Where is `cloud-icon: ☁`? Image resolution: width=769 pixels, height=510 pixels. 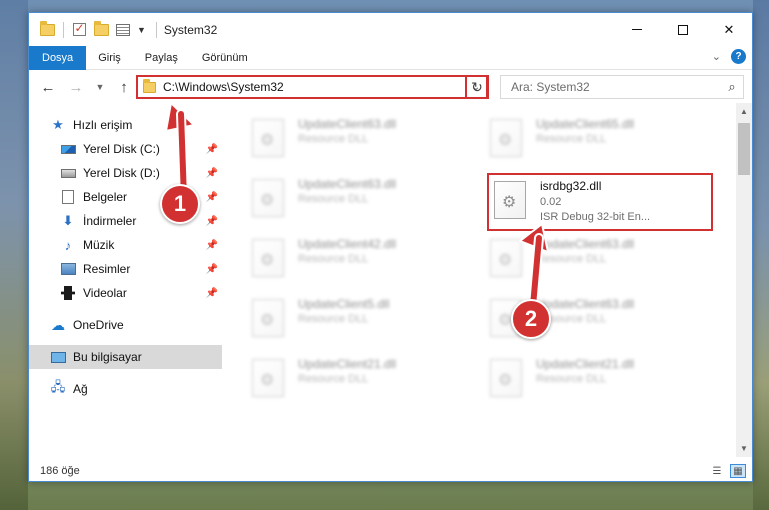
cloud-icon: ☁ is located at coordinates (58, 324).